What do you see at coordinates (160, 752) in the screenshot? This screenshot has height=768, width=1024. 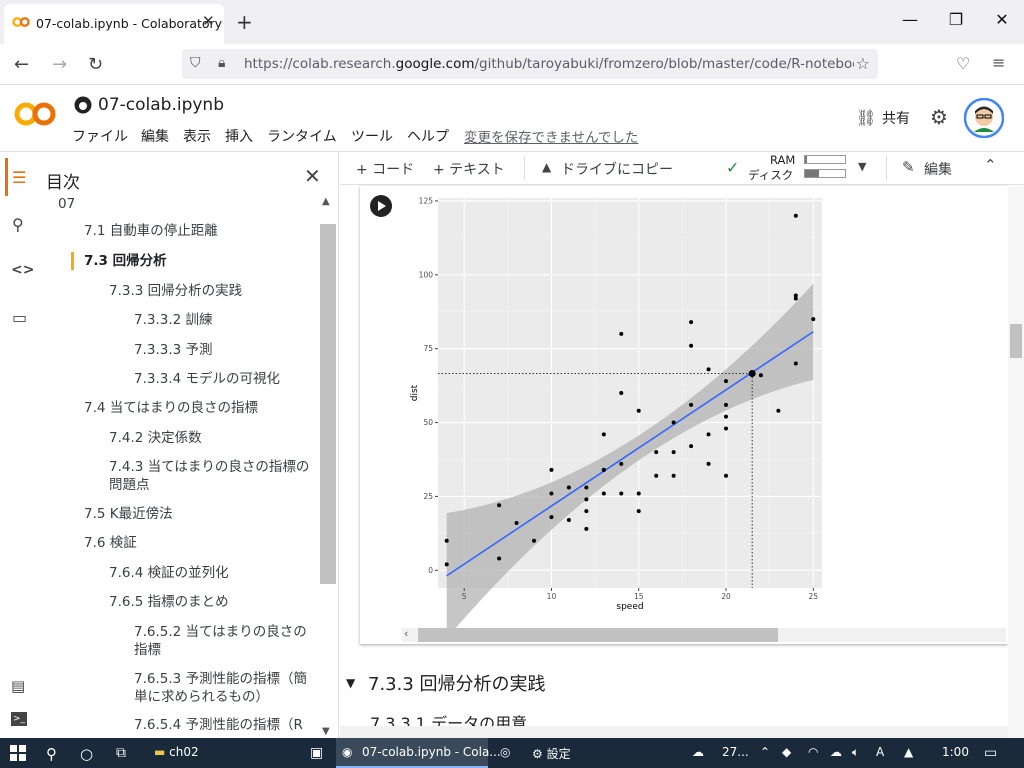 I see `folder-icon: ▬` at bounding box center [160, 752].